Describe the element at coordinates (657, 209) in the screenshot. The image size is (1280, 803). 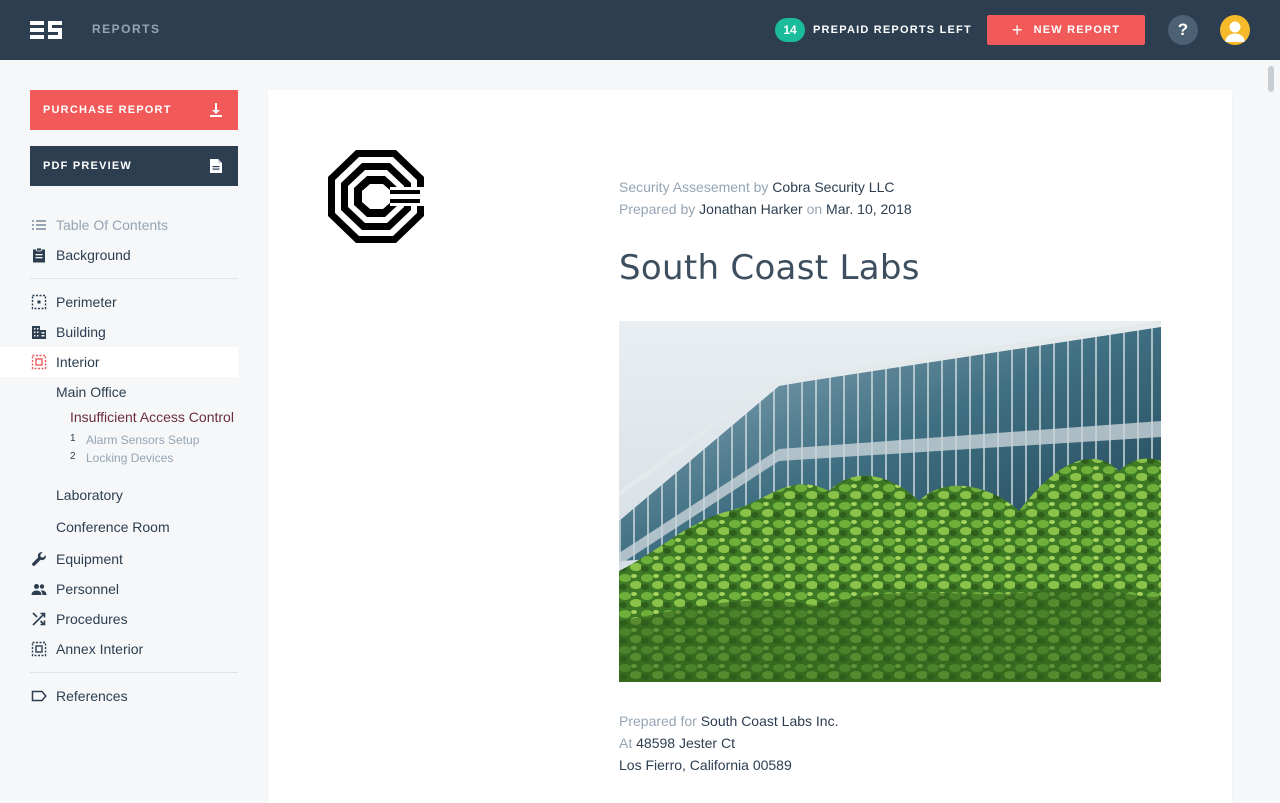
I see `prepared-by-prefix: Prepared by` at that location.